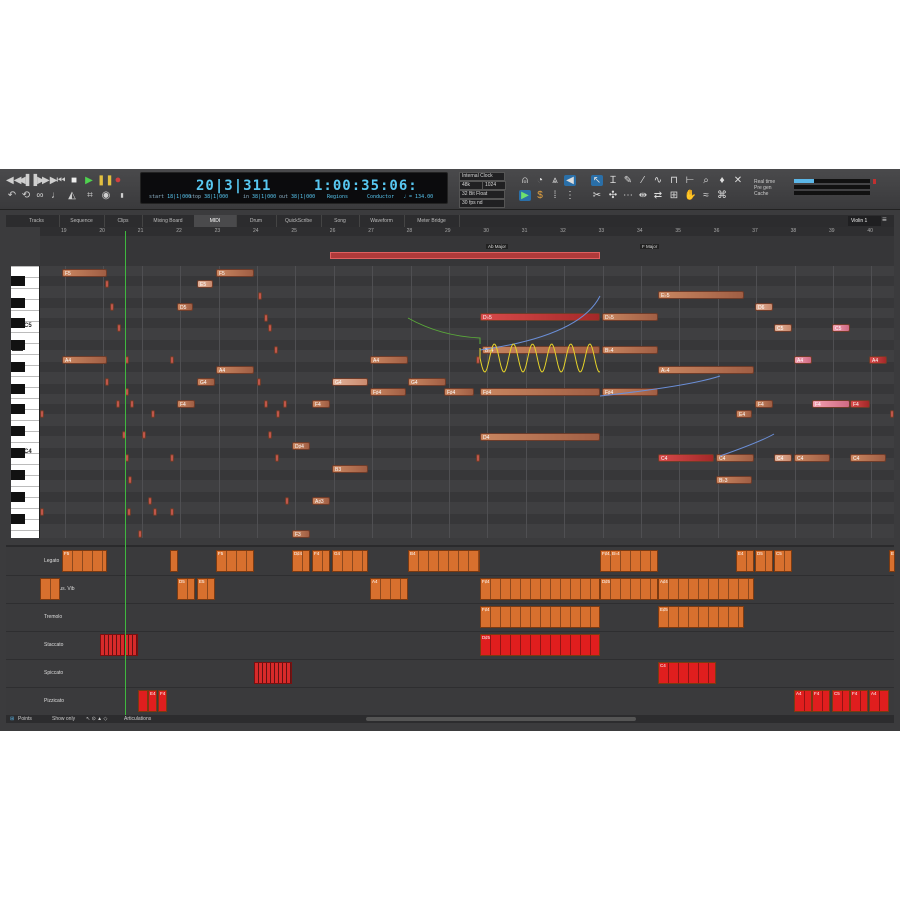  Describe the element at coordinates (340, 221) in the screenshot. I see `tab-song: Song` at that location.